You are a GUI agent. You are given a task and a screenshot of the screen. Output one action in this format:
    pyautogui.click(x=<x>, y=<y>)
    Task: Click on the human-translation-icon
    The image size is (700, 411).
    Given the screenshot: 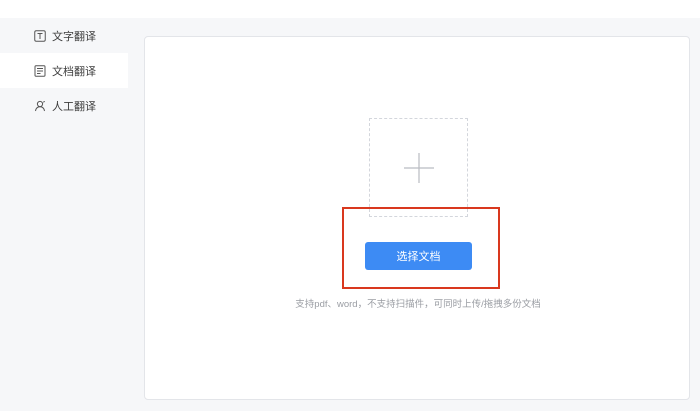 What is the action you would take?
    pyautogui.click(x=40, y=106)
    